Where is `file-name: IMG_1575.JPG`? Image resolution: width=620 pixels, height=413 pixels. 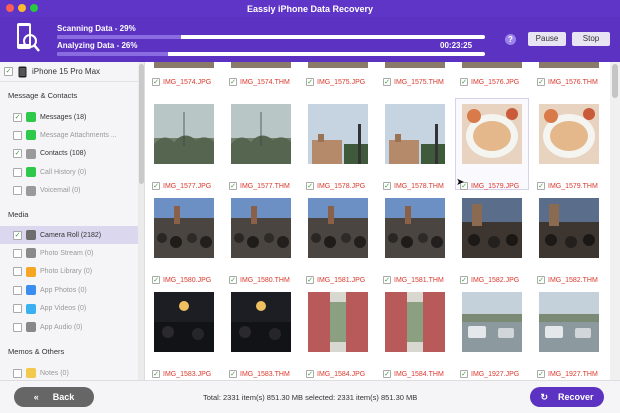 file-name: IMG_1575.JPG is located at coordinates (341, 82).